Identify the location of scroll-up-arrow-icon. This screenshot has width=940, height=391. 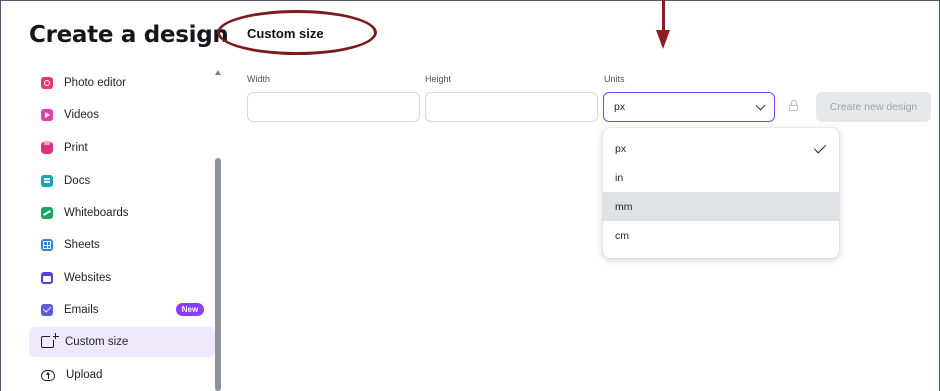
(218, 72).